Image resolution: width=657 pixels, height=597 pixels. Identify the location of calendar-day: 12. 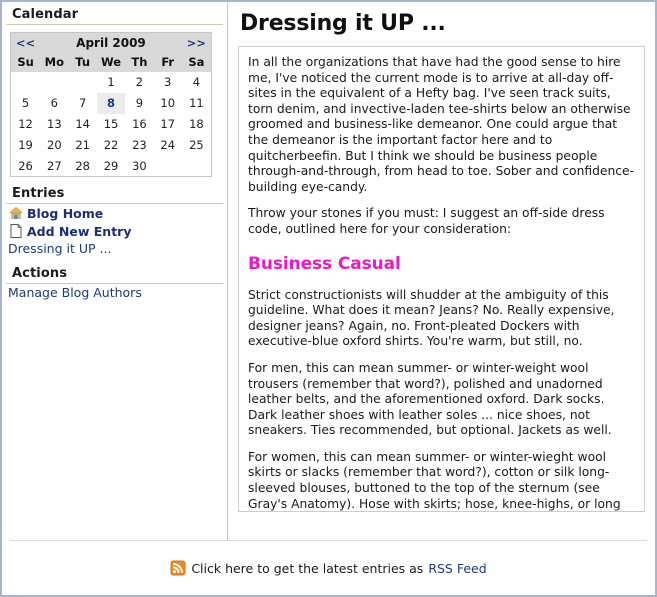
(26, 124).